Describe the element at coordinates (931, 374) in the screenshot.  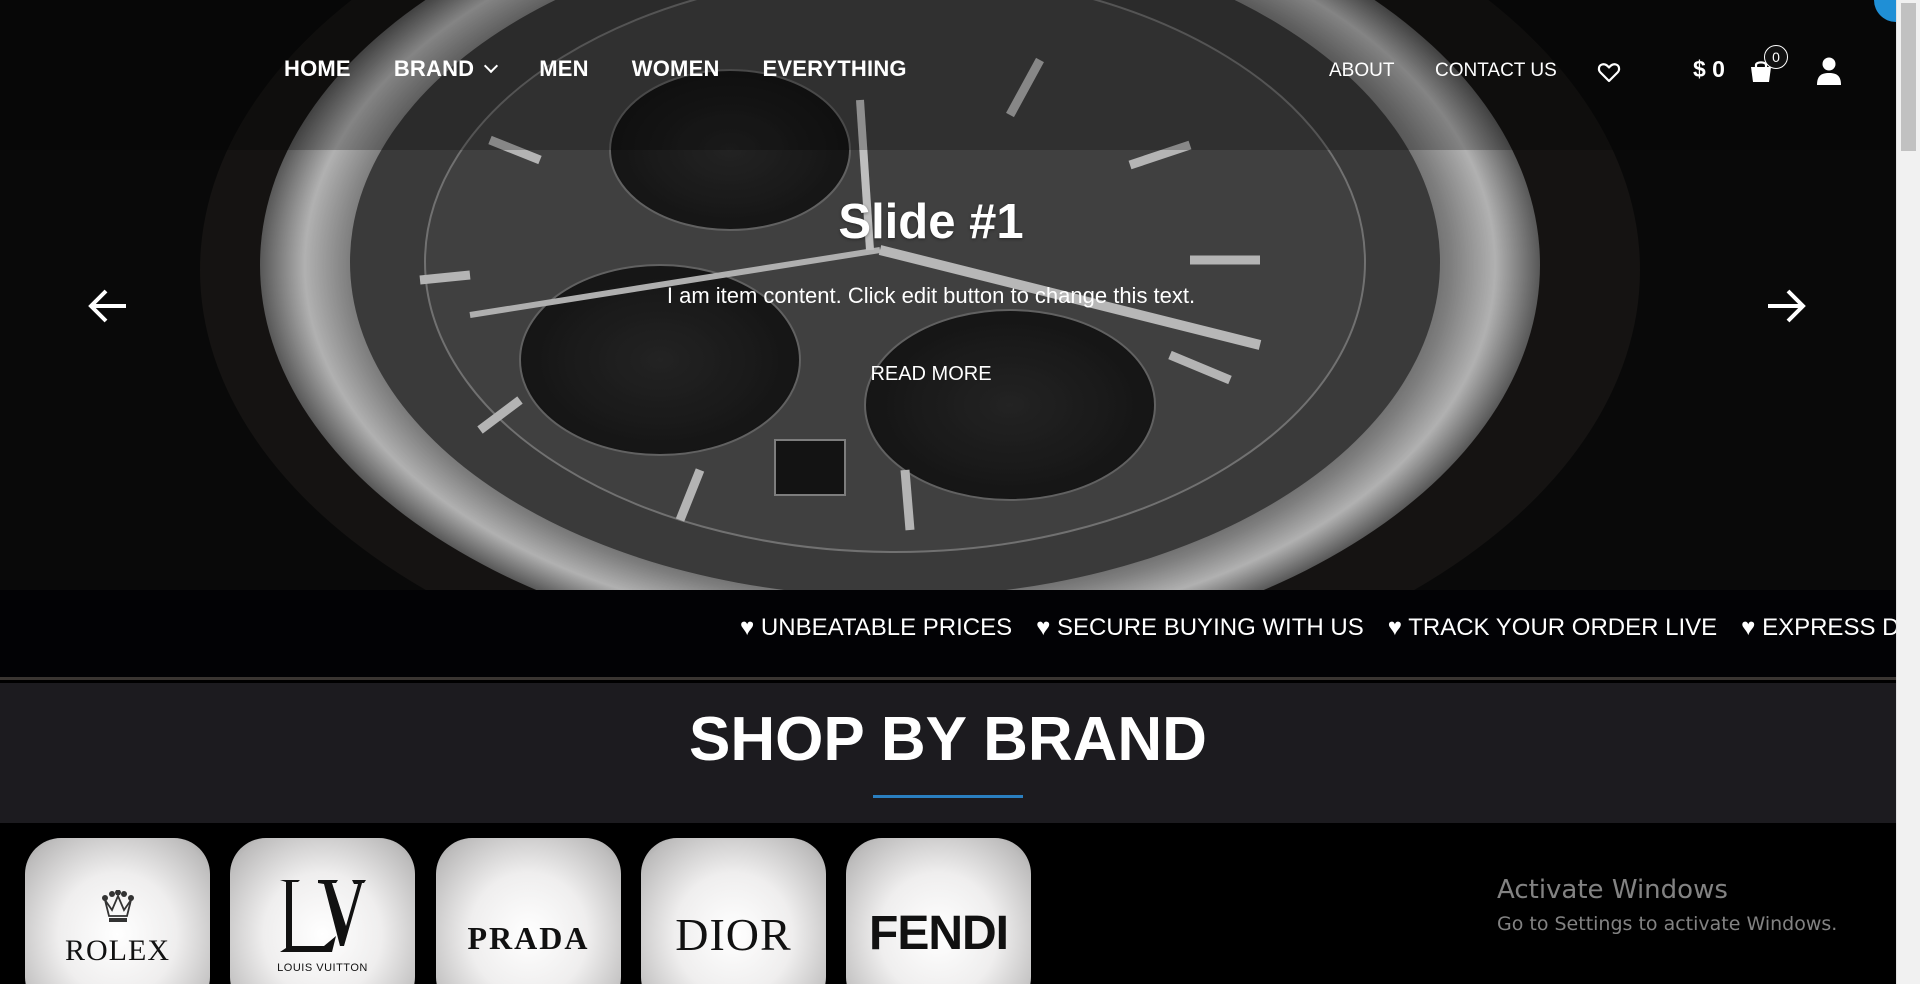
I see `read-more-button: READ MORE` at that location.